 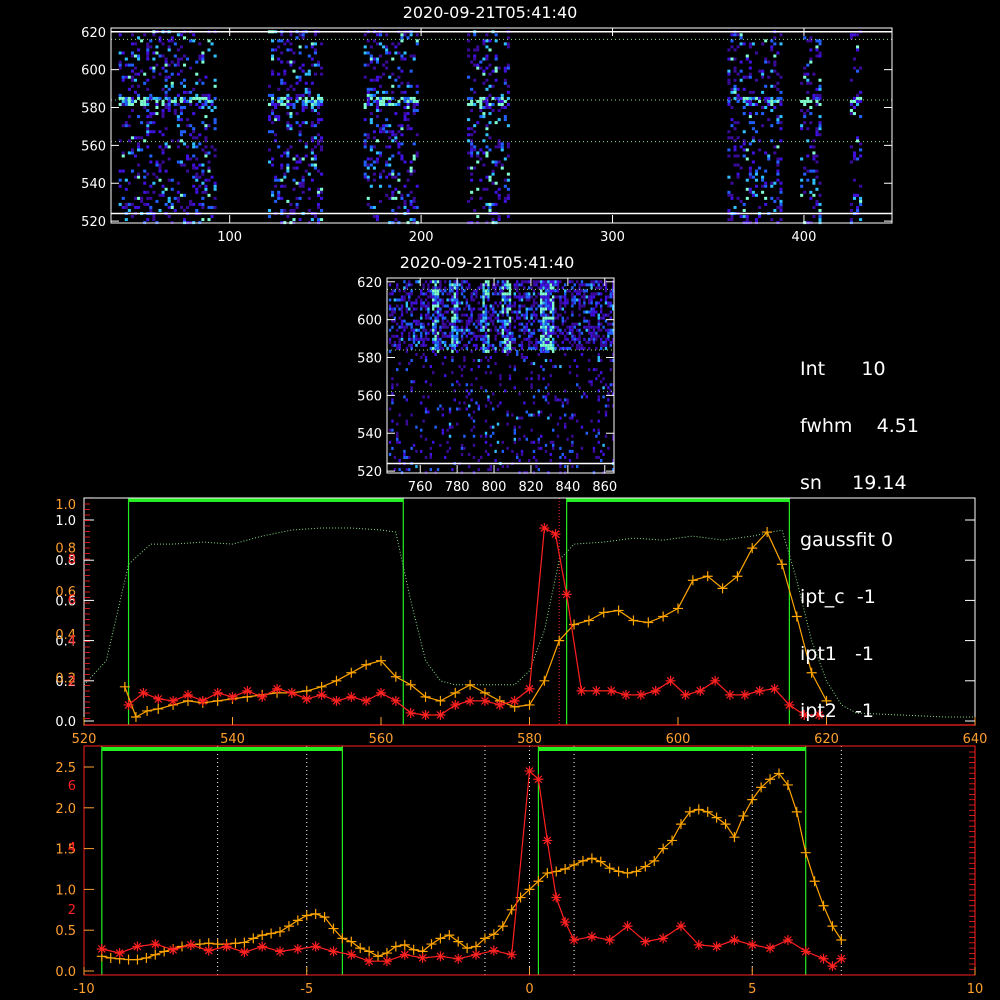 I want to click on y-tick-label: 0.0, so click(x=65, y=722).